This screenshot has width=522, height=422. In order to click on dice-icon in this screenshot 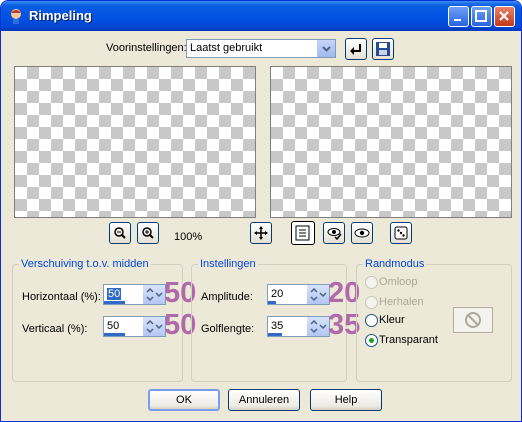, I will do `click(401, 233)`.